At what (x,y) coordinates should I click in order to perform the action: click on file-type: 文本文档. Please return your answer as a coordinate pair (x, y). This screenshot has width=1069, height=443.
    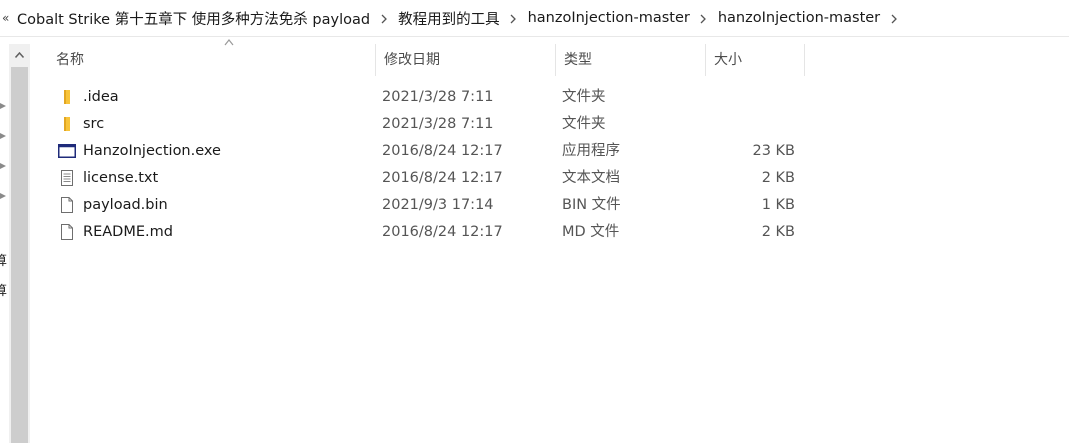
    Looking at the image, I should click on (591, 178).